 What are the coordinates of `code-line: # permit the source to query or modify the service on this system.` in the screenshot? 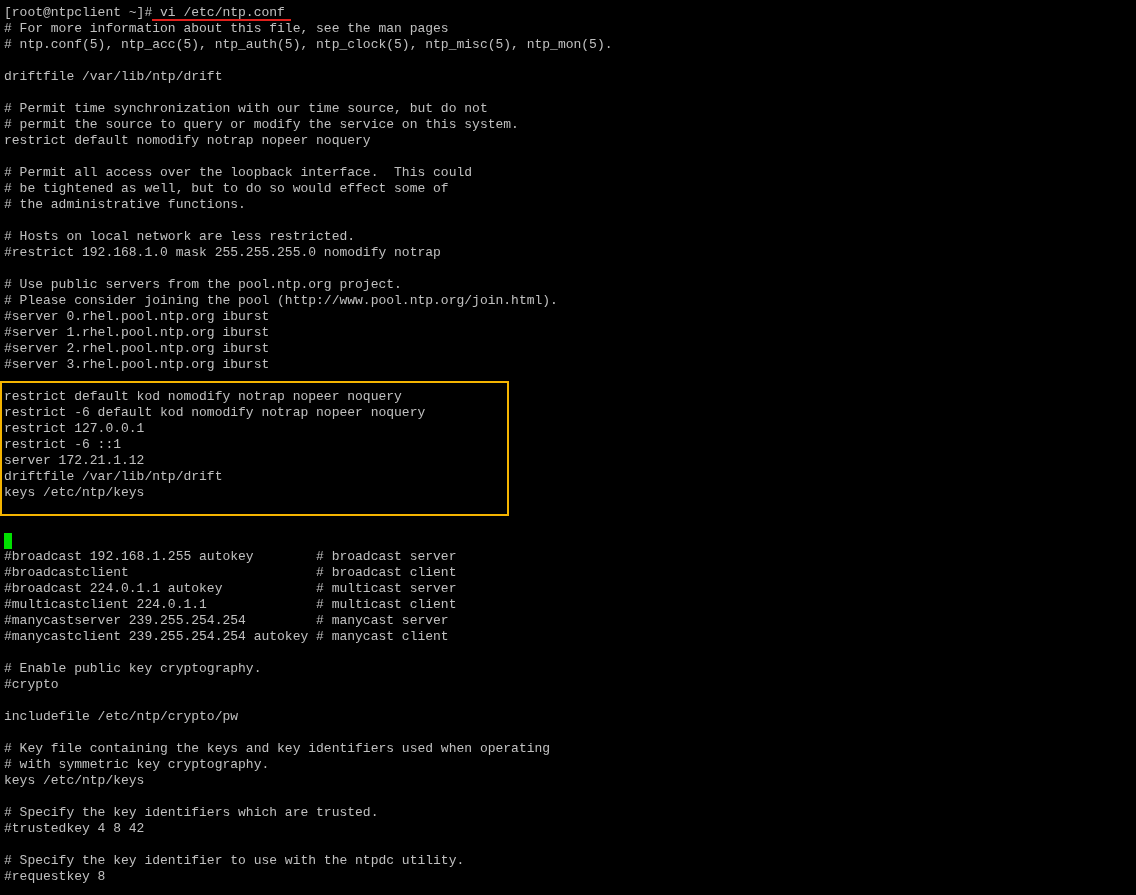 It's located at (261, 125).